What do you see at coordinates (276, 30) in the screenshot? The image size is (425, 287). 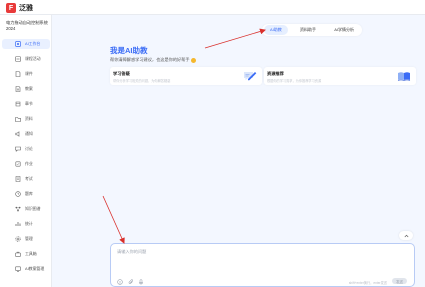 I see `tab-ai-assistant: AI助教` at bounding box center [276, 30].